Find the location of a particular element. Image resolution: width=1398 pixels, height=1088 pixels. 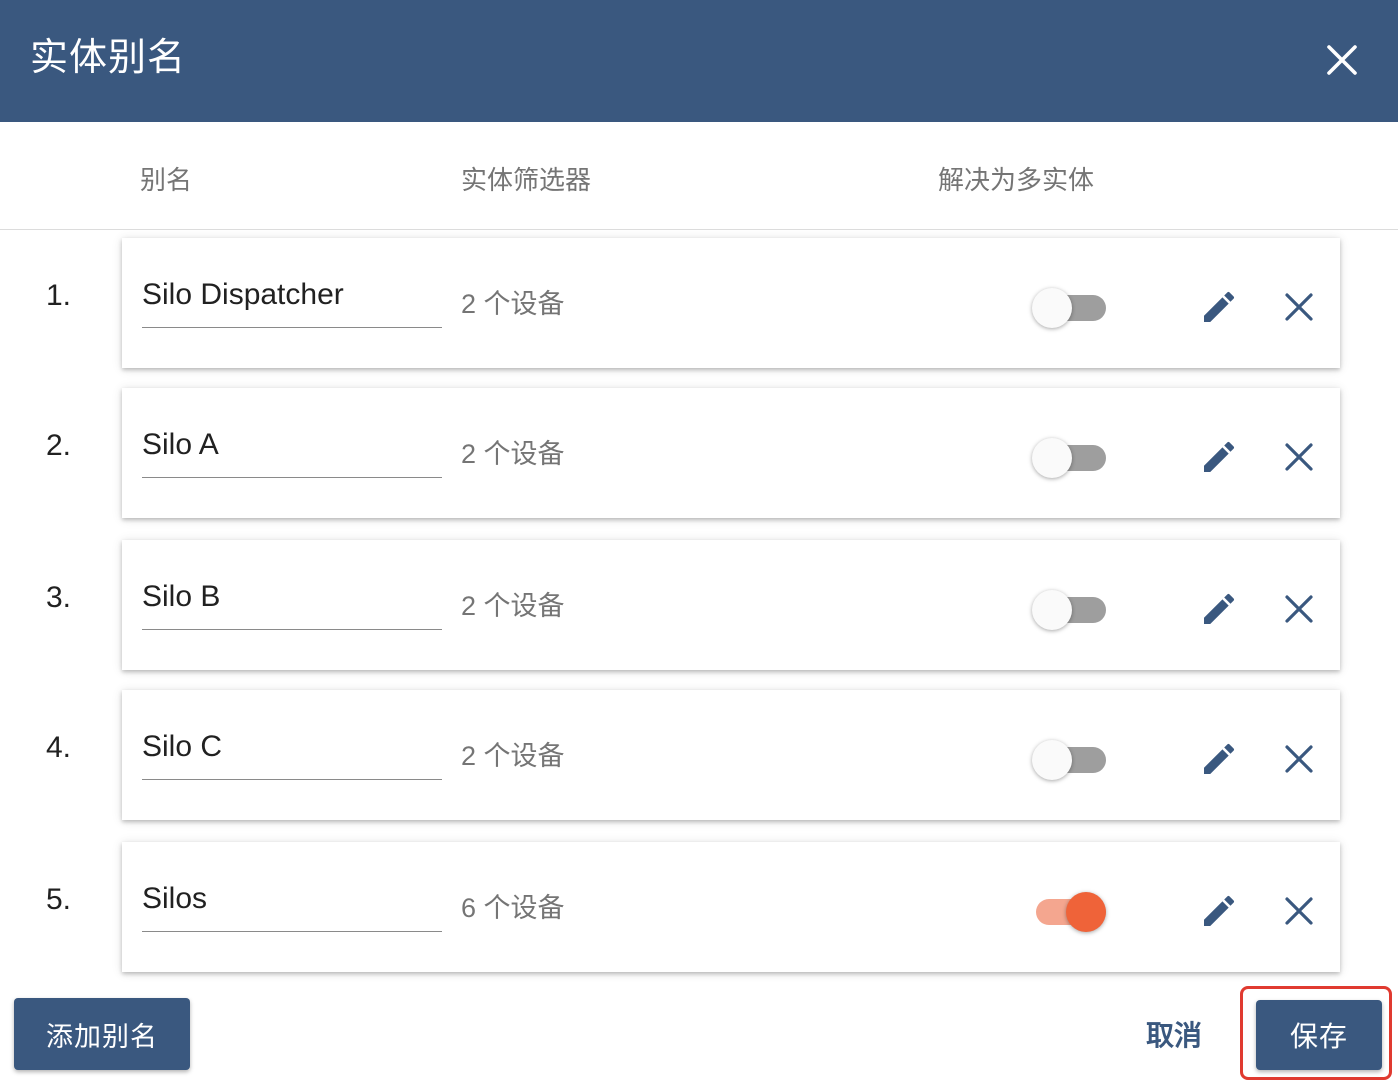

row-index: 1. is located at coordinates (59, 295).